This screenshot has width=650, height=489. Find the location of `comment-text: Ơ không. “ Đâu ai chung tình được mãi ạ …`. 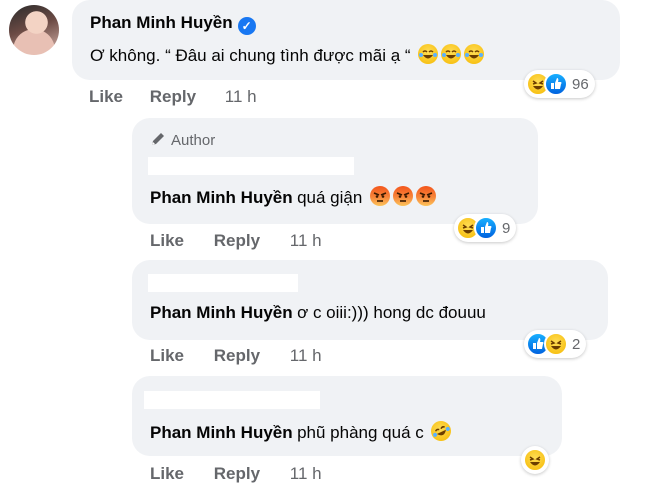

comment-text: Ơ không. “ Đâu ai chung tình được mãi ạ … is located at coordinates (250, 55).